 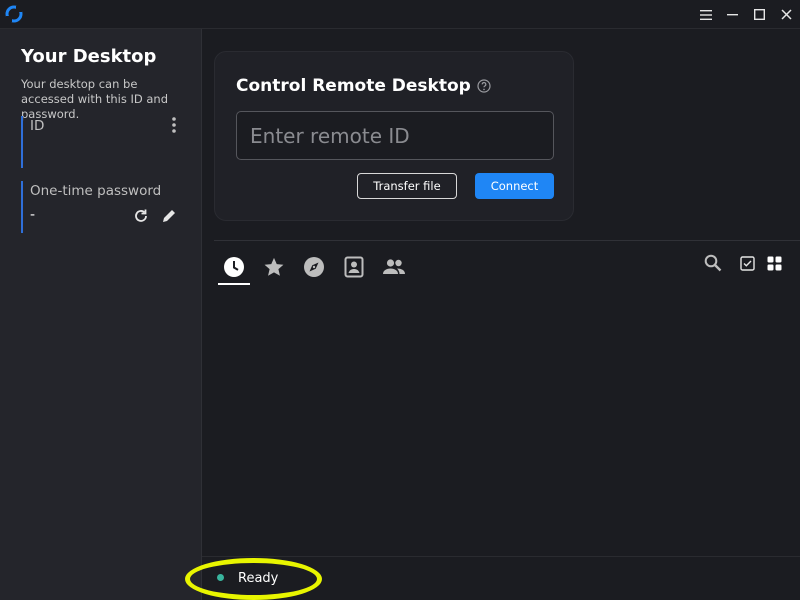 What do you see at coordinates (174, 125) in the screenshot?
I see `more-options-icon` at bounding box center [174, 125].